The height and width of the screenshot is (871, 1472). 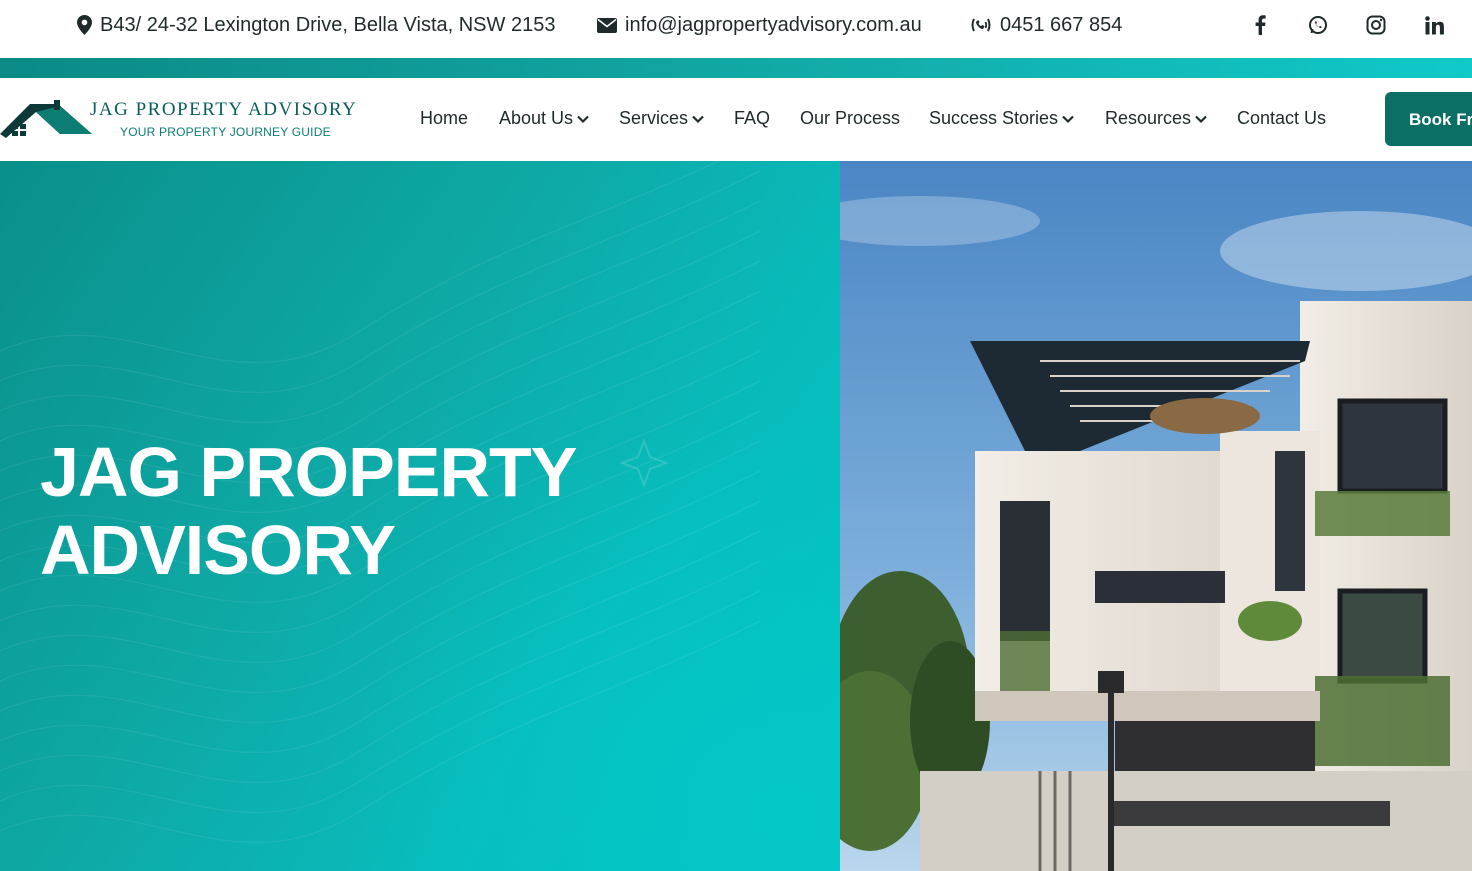 What do you see at coordinates (981, 25) in the screenshot?
I see `phone-icon` at bounding box center [981, 25].